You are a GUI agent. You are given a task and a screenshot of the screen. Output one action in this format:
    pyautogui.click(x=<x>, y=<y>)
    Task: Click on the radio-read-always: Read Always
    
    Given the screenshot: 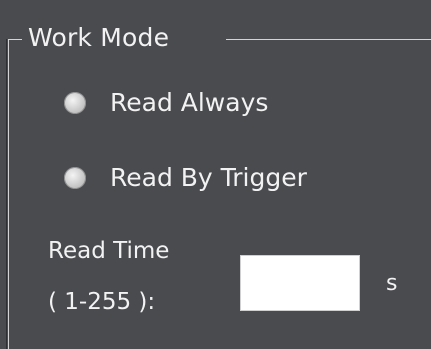 What is the action you would take?
    pyautogui.click(x=166, y=103)
    